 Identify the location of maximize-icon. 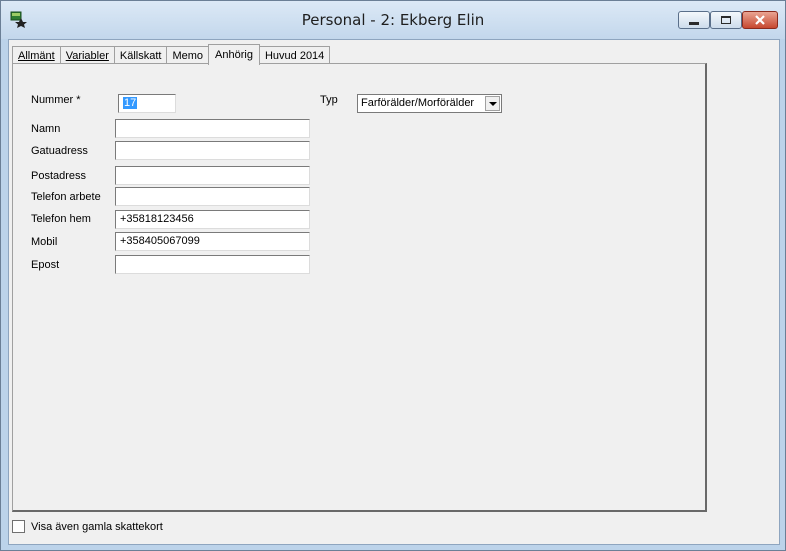
(726, 20).